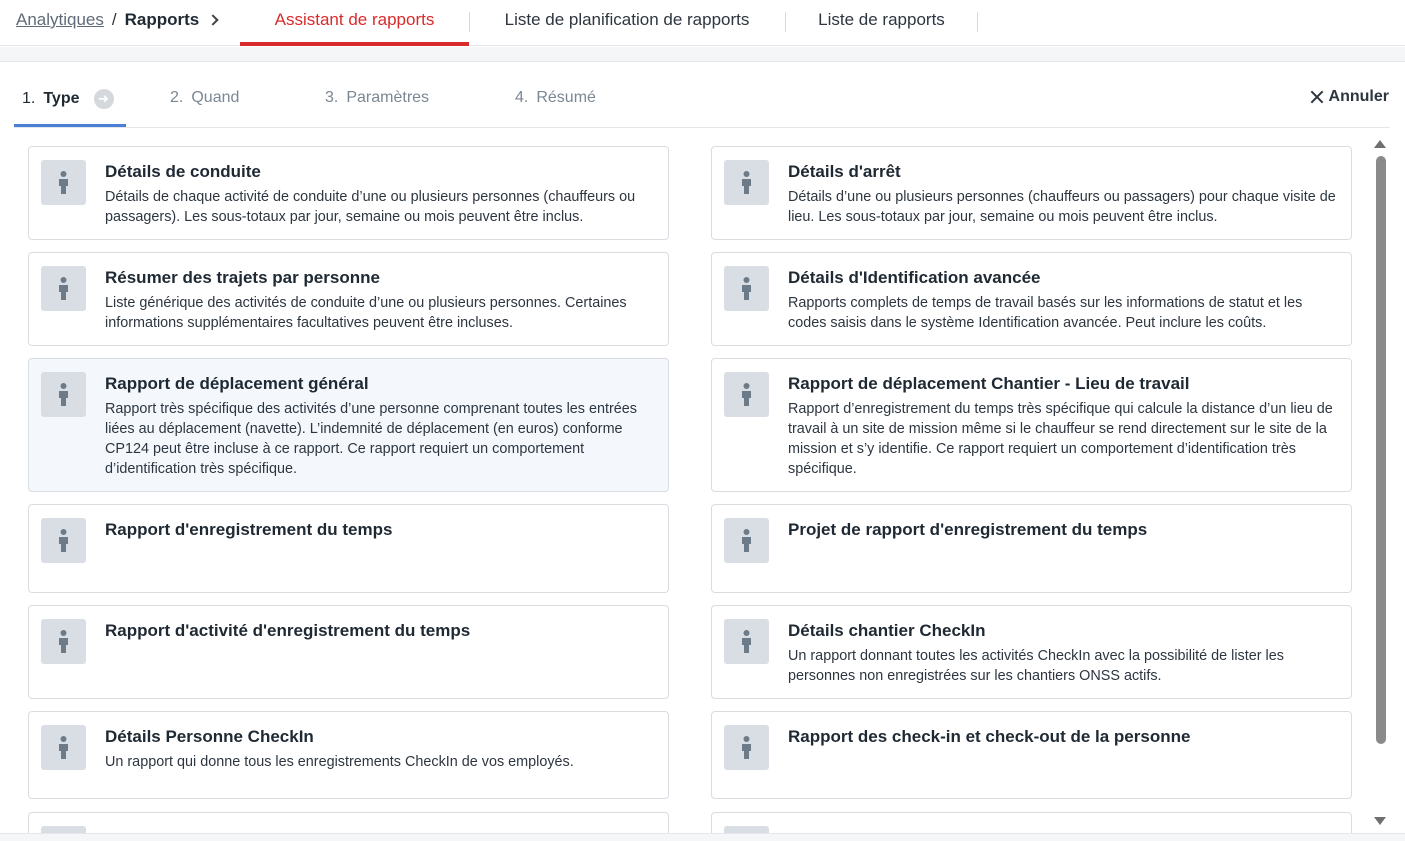  I want to click on step-label: Type, so click(61, 98).